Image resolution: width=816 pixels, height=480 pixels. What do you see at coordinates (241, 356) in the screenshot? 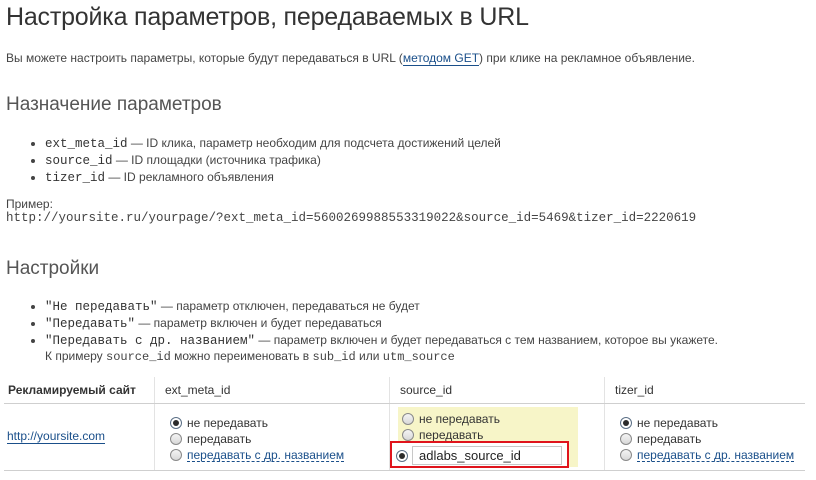
I see `note-mid: можно переименовать в` at bounding box center [241, 356].